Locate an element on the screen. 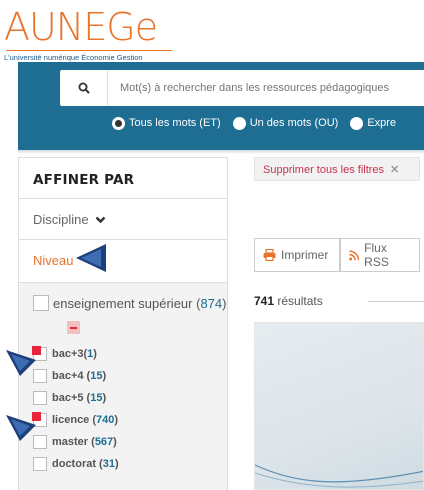 The height and width of the screenshot is (490, 424). print-button: Imprimer is located at coordinates (297, 255).